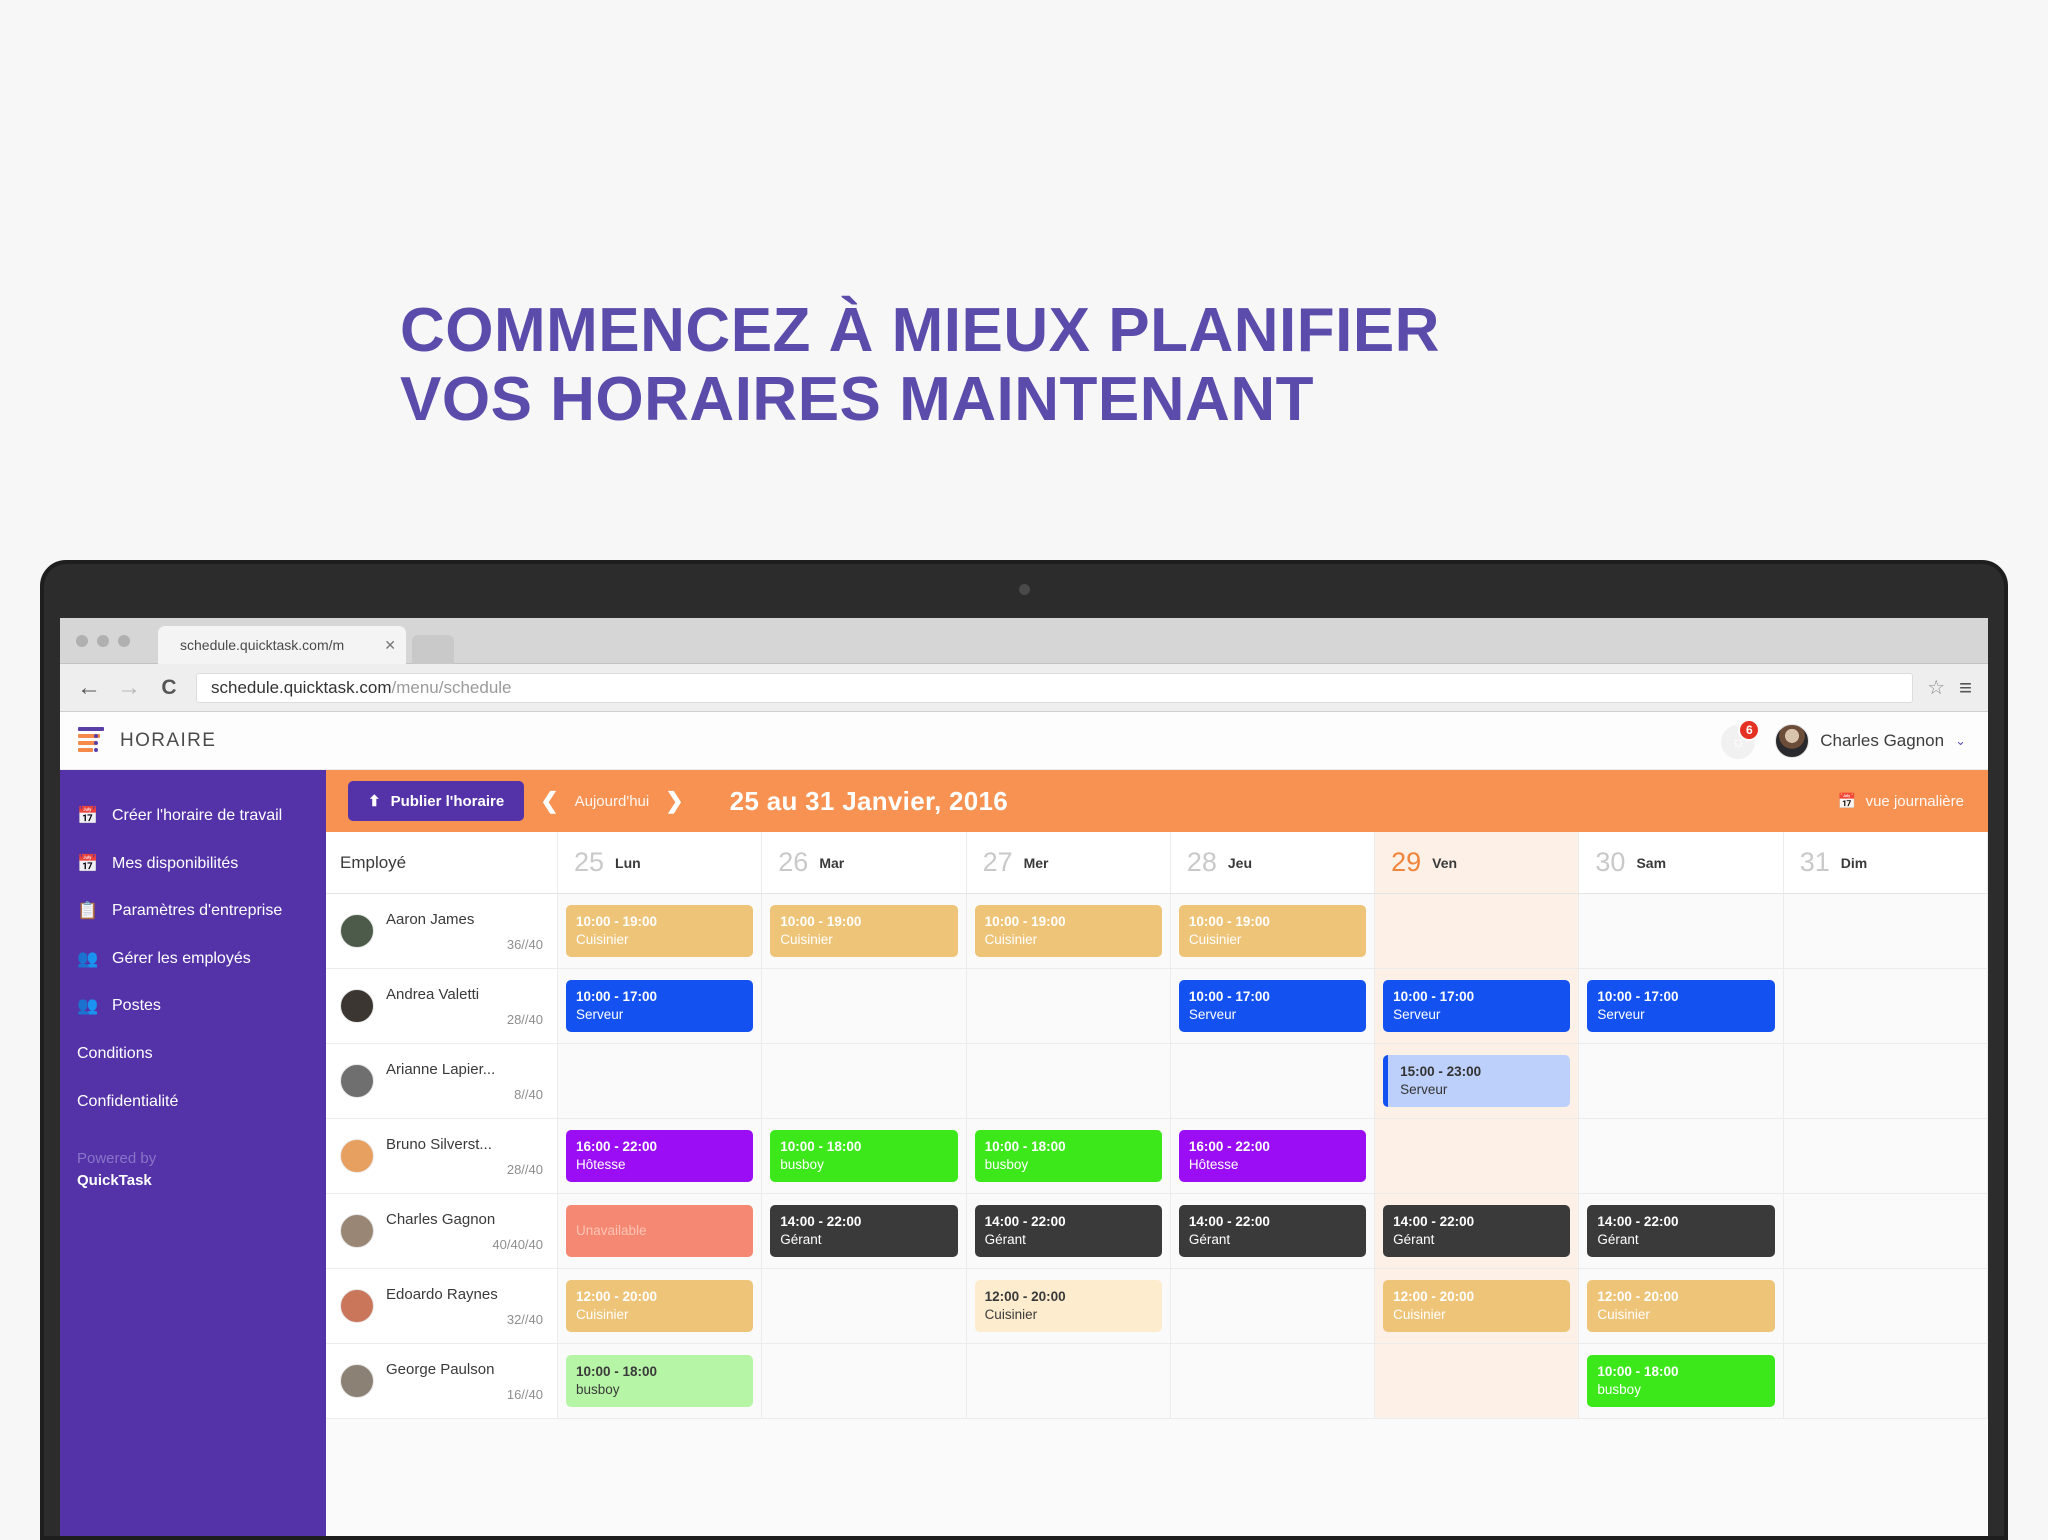 The width and height of the screenshot is (2048, 1540). Describe the element at coordinates (82, 641) in the screenshot. I see `close-window-dot` at that location.